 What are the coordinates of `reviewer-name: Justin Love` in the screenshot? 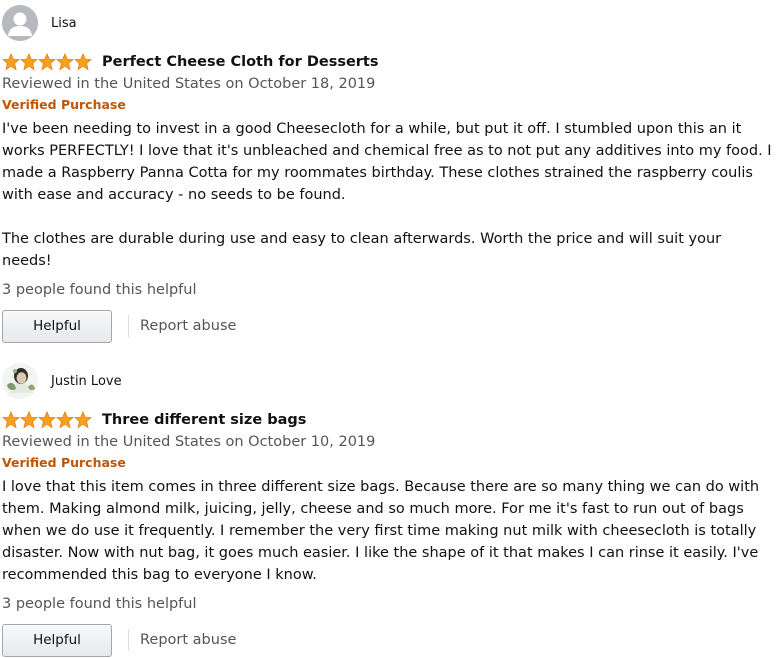 It's located at (86, 381).